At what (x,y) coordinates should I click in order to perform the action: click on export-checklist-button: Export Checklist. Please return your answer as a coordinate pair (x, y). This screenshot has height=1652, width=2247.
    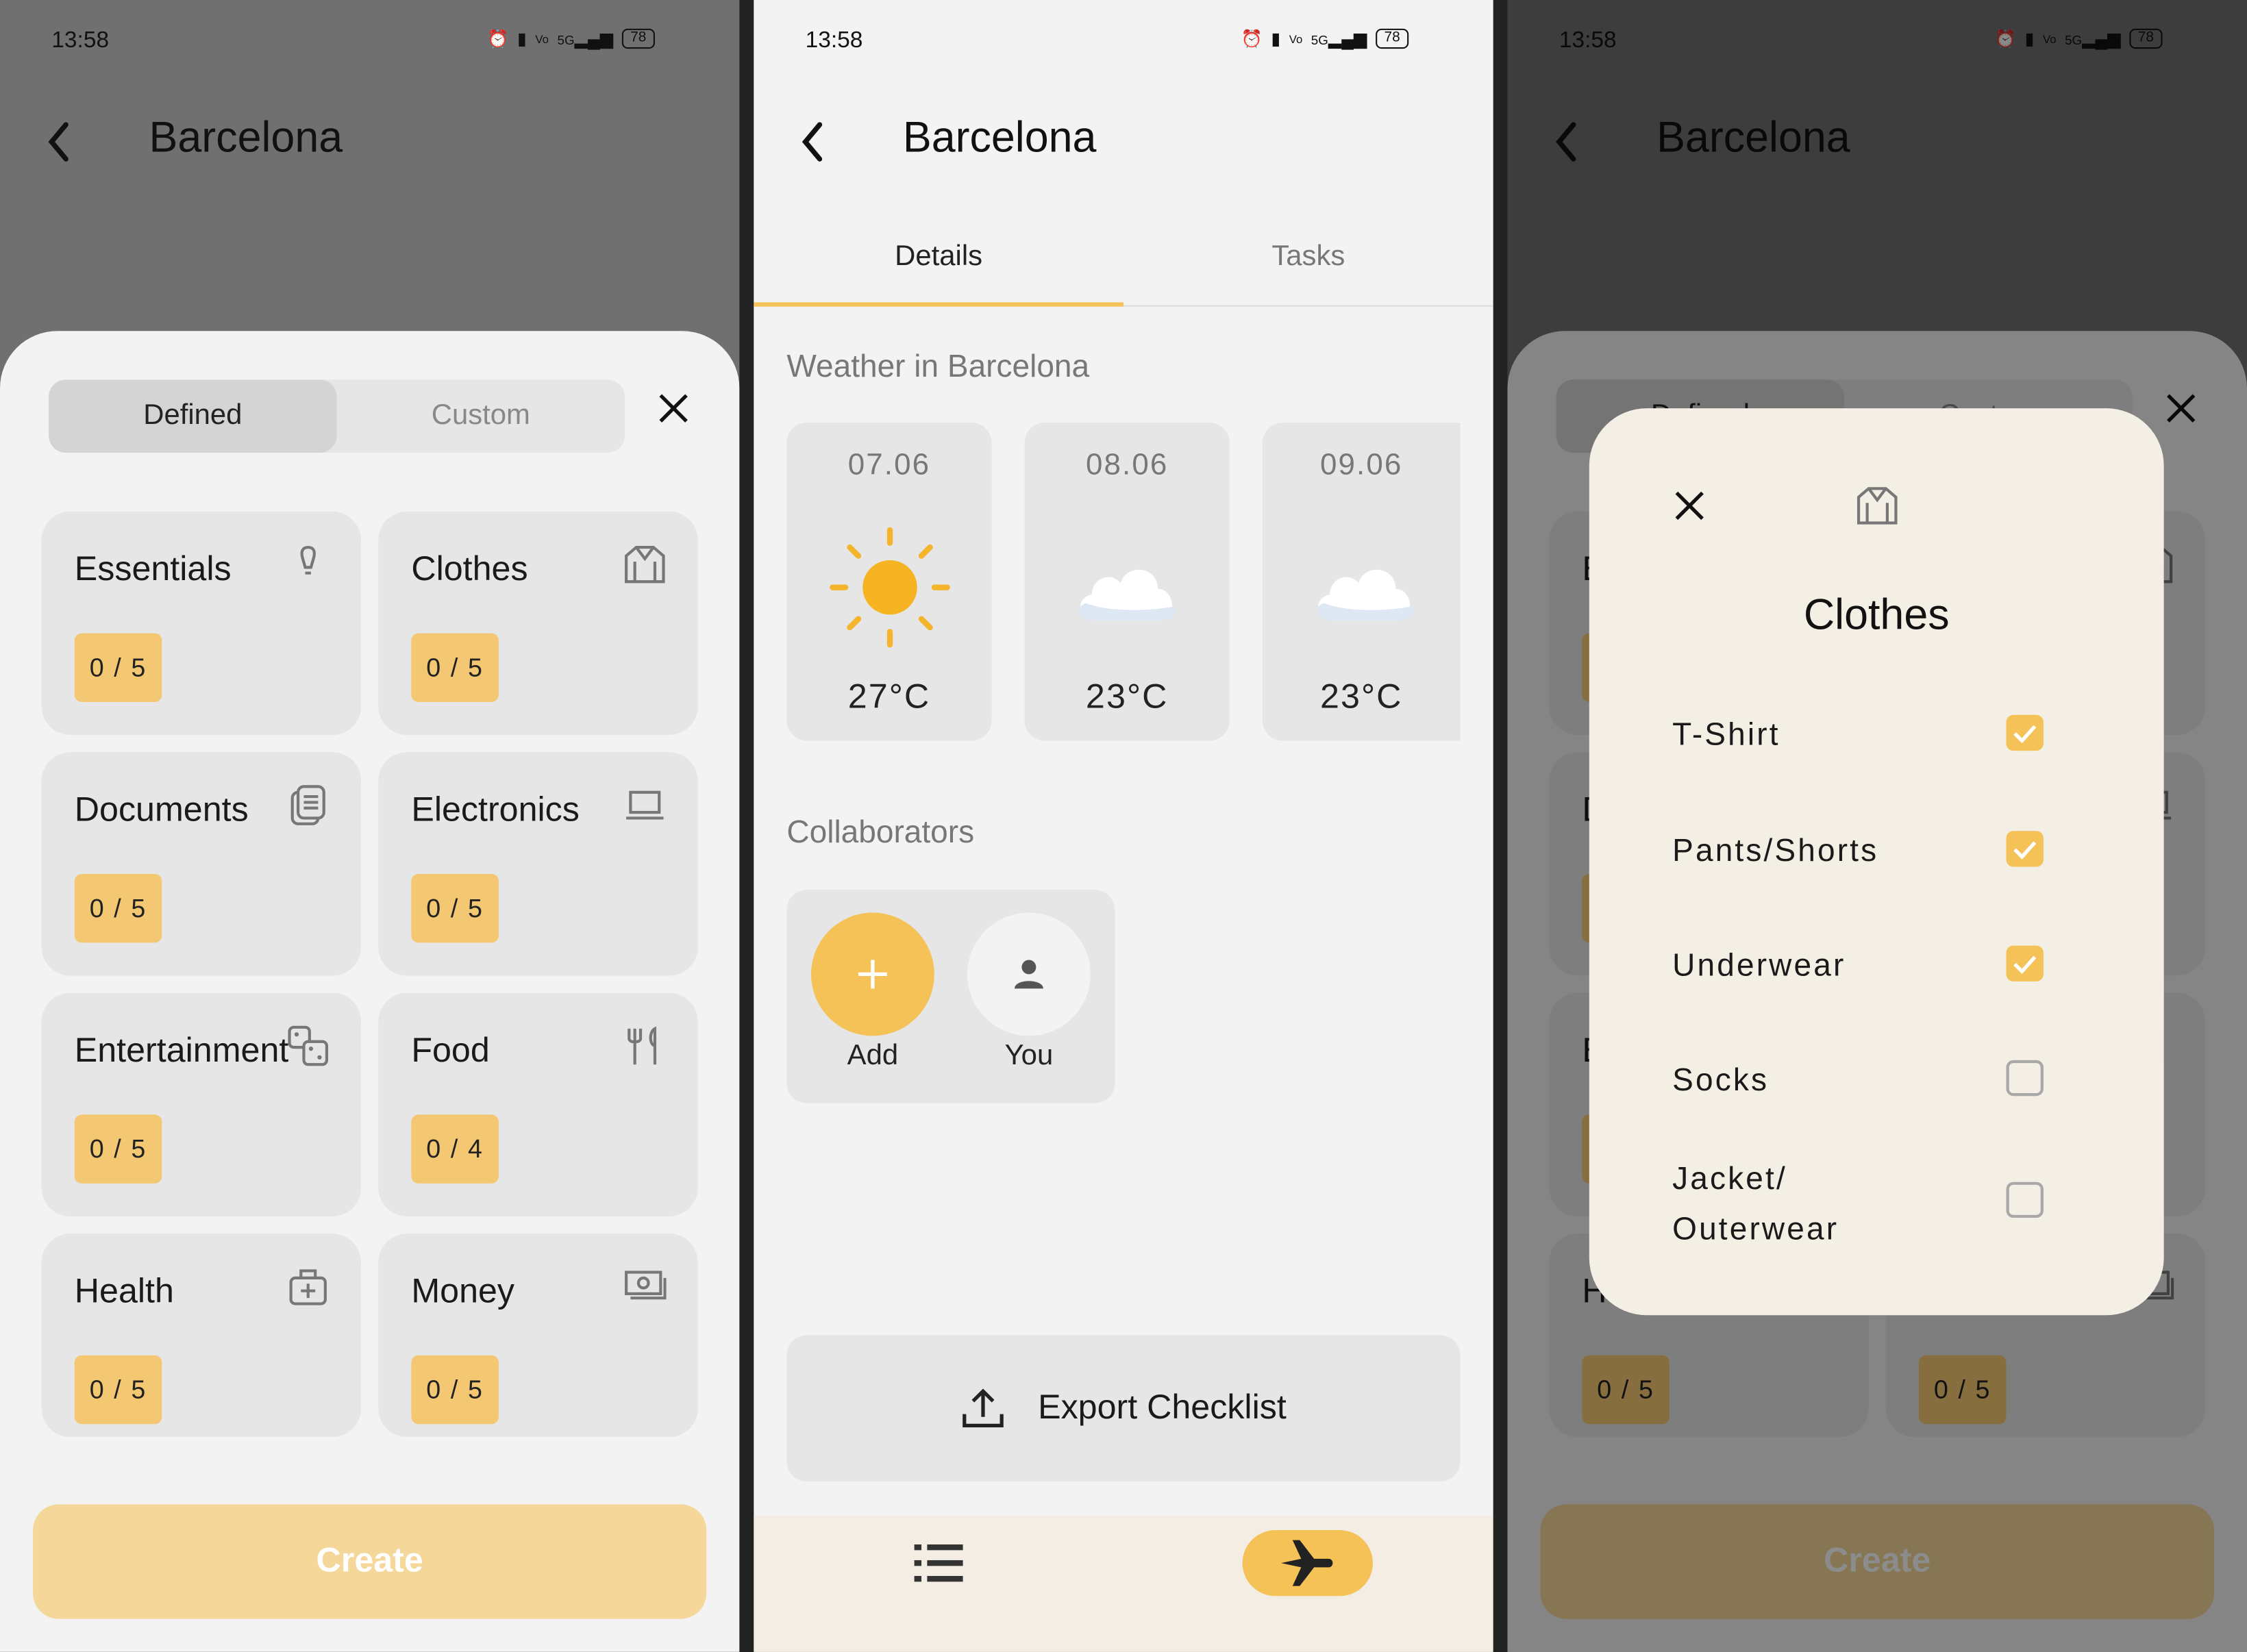
    Looking at the image, I should click on (1123, 1408).